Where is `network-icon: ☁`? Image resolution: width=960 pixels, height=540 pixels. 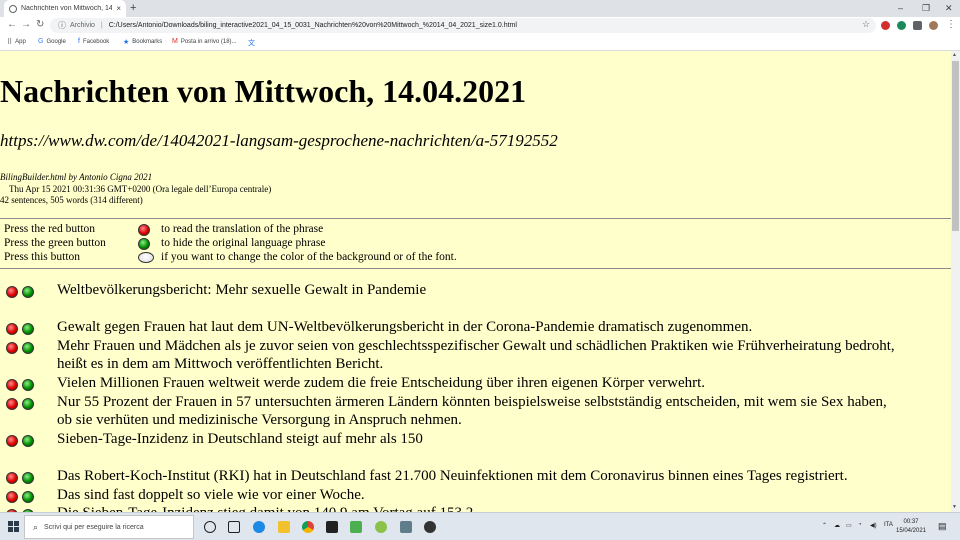
network-icon: ☁ is located at coordinates (837, 525).